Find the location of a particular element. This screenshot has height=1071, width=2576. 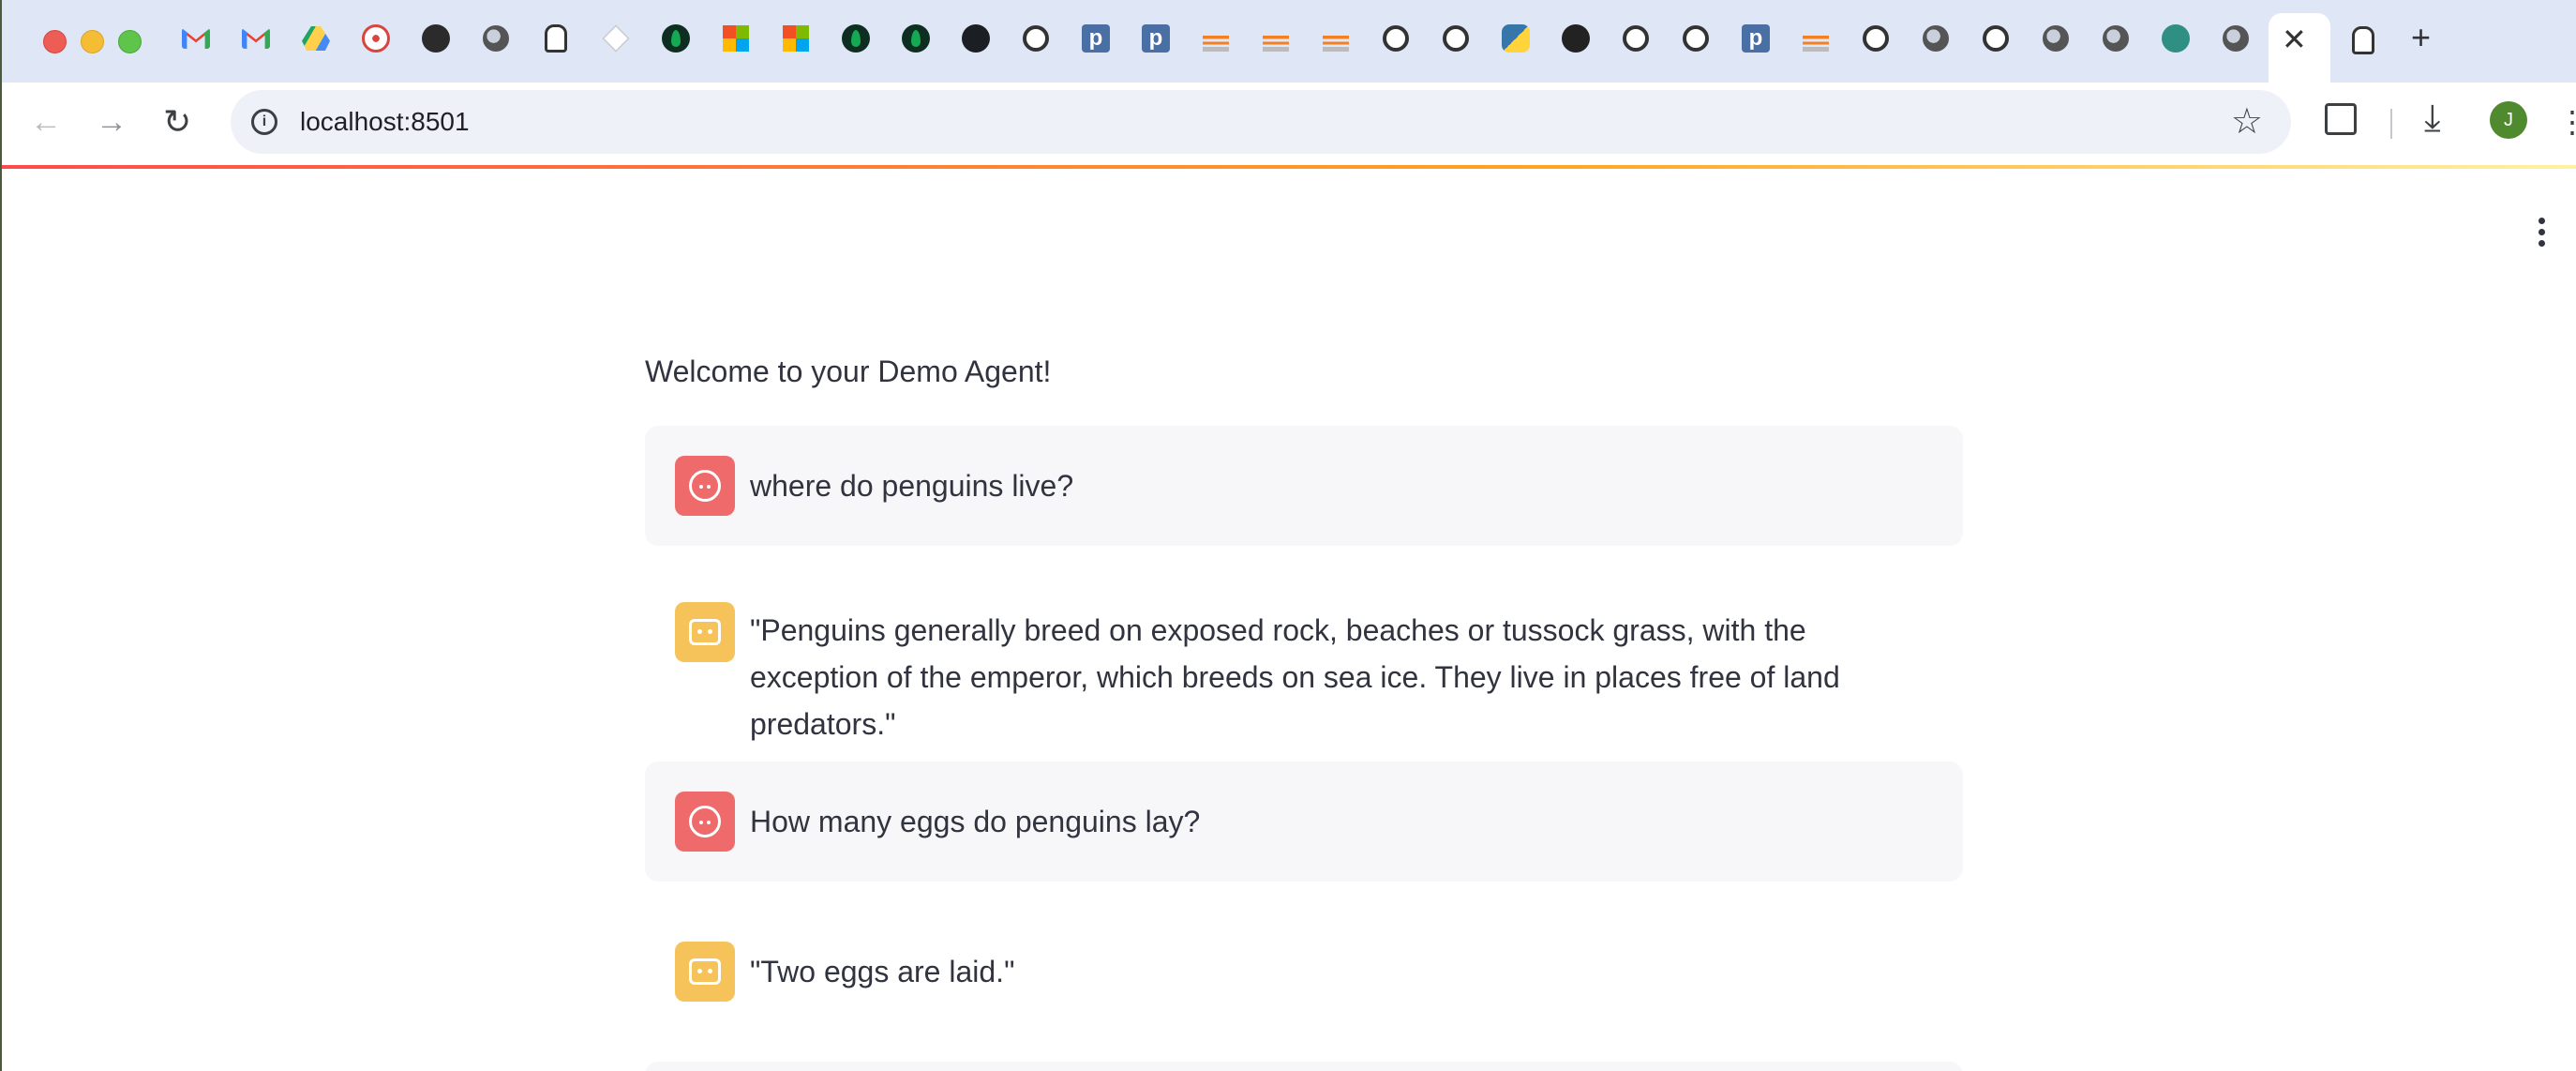

address-bar: i localhost:8501 ☆ is located at coordinates (1261, 122).